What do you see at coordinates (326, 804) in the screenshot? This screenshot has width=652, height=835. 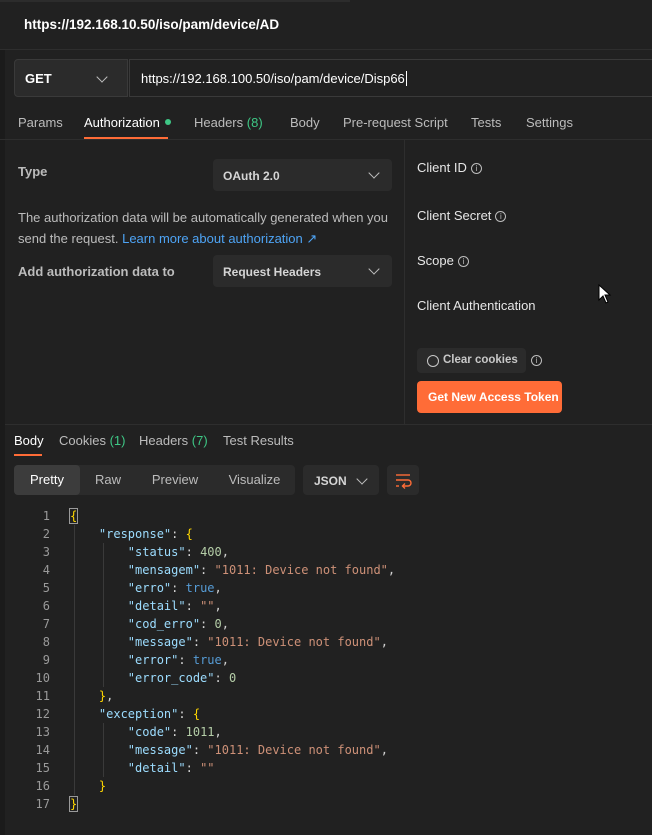 I see `code-line: 17}` at bounding box center [326, 804].